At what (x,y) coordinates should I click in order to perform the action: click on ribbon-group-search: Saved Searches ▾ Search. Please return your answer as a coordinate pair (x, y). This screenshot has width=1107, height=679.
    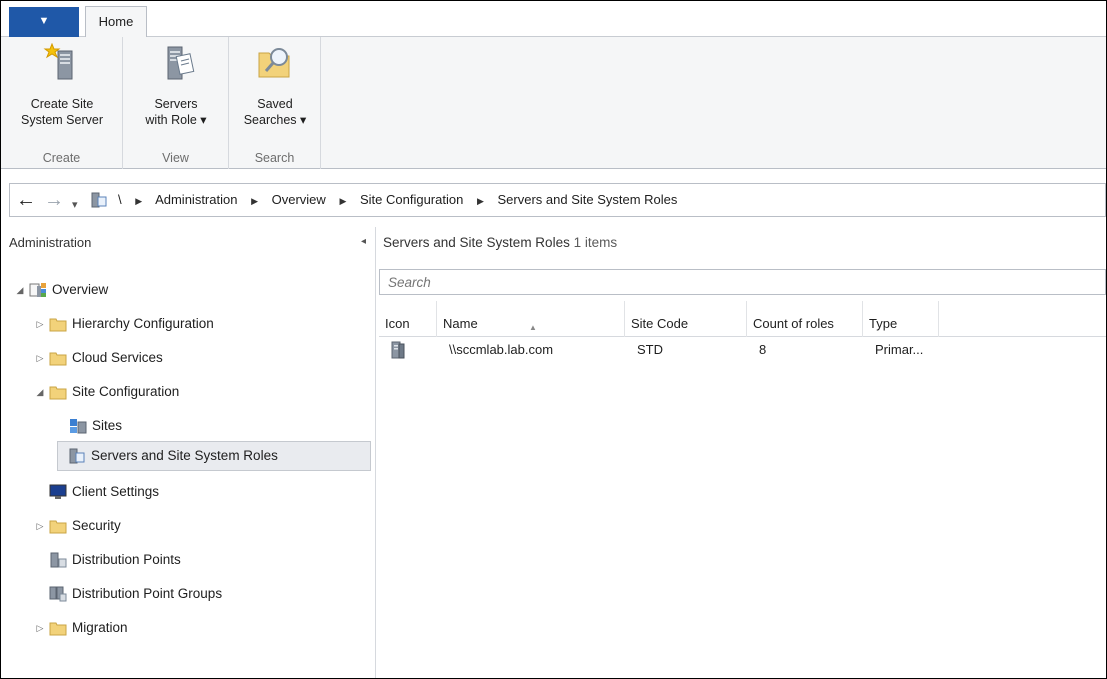
    Looking at the image, I should click on (275, 103).